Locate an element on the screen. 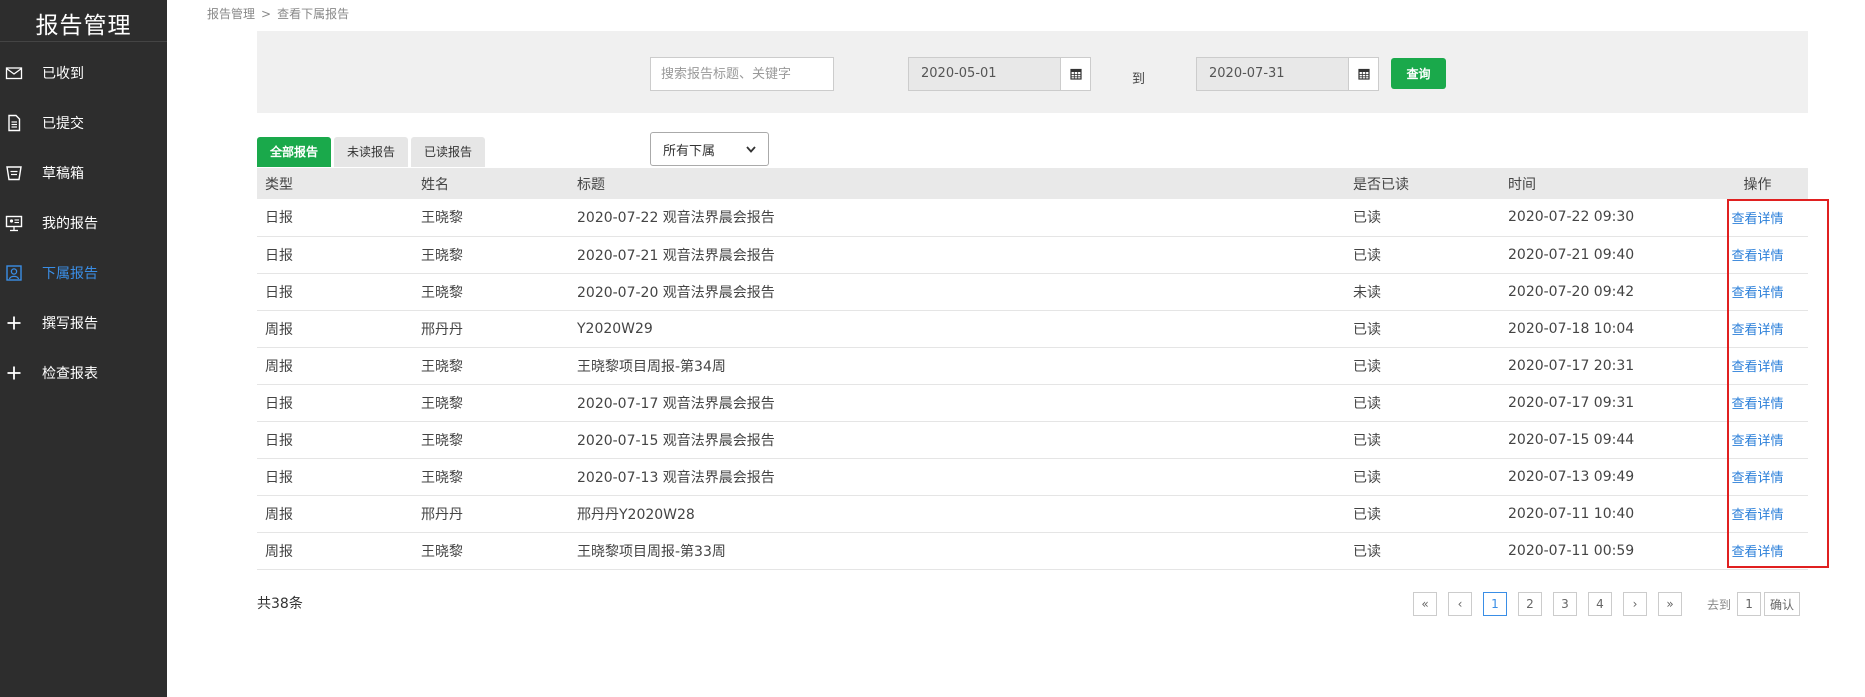 The height and width of the screenshot is (697, 1865). end-date-field: 2020-07-31 is located at coordinates (1287, 74).